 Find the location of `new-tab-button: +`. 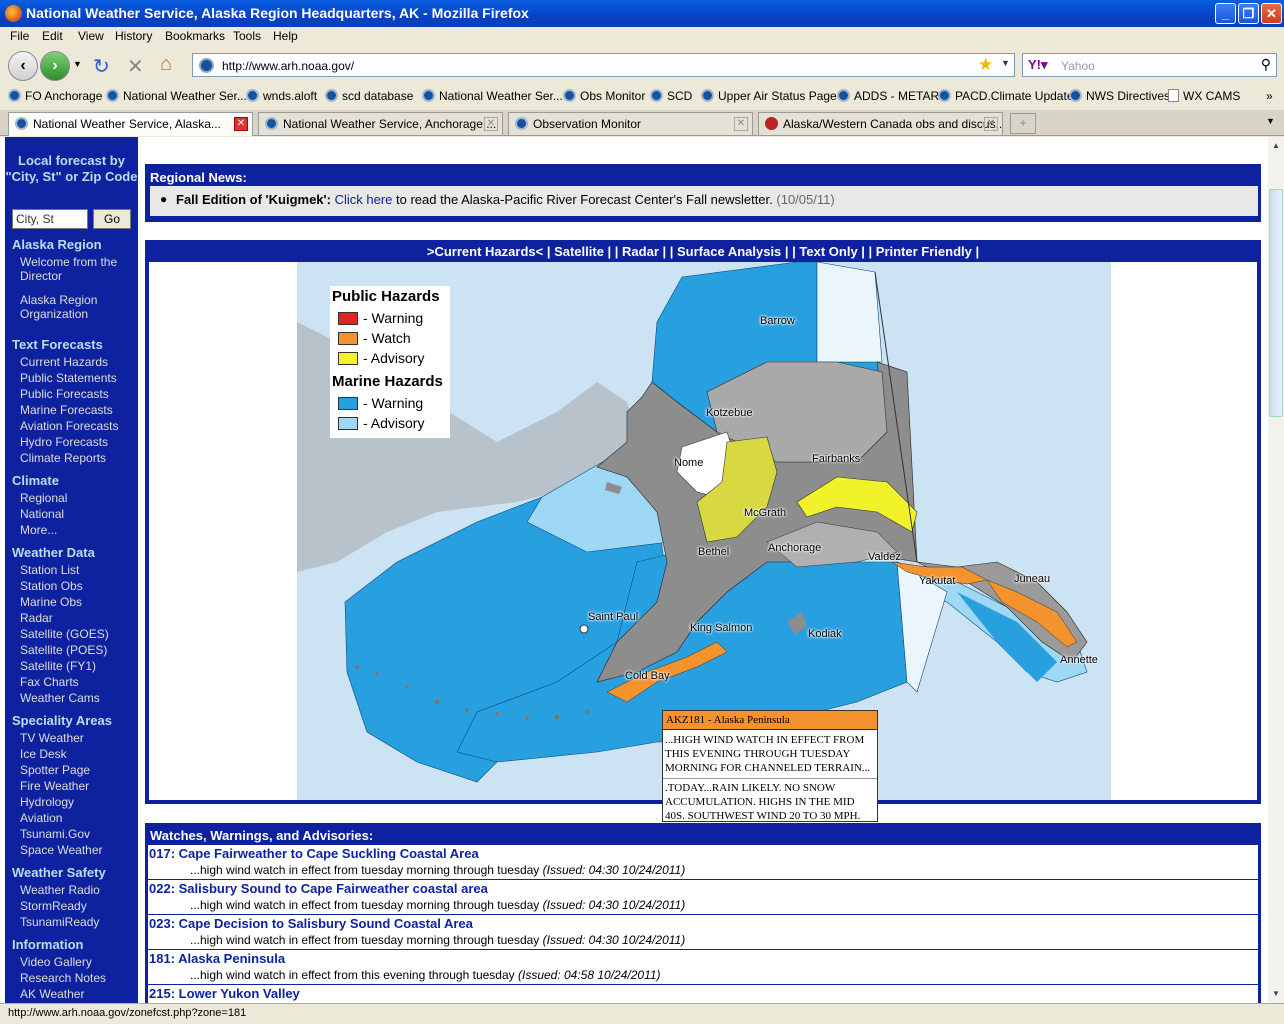

new-tab-button: + is located at coordinates (1023, 123).